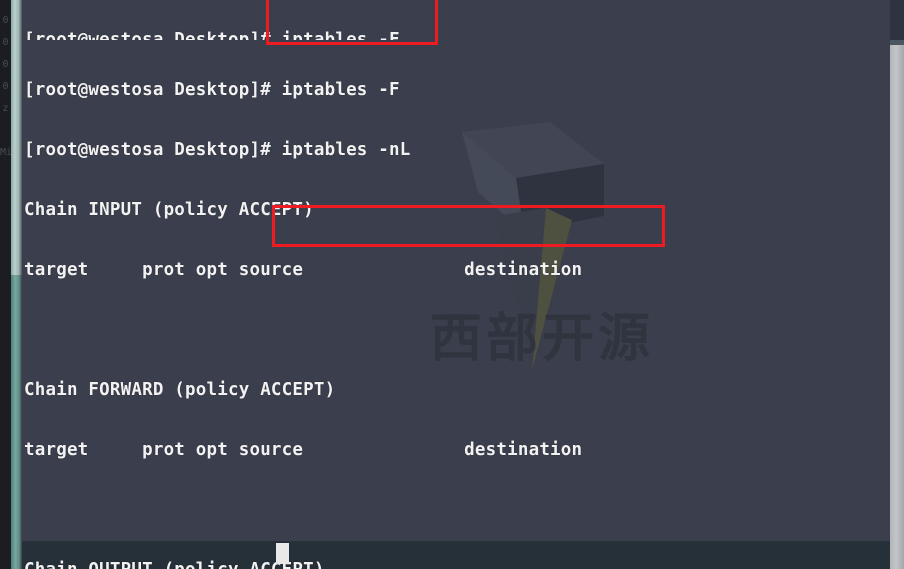 The image size is (904, 569). Describe the element at coordinates (169, 210) in the screenshot. I see `terminal-line: Chain INPUT (policy ACCEPT)` at that location.